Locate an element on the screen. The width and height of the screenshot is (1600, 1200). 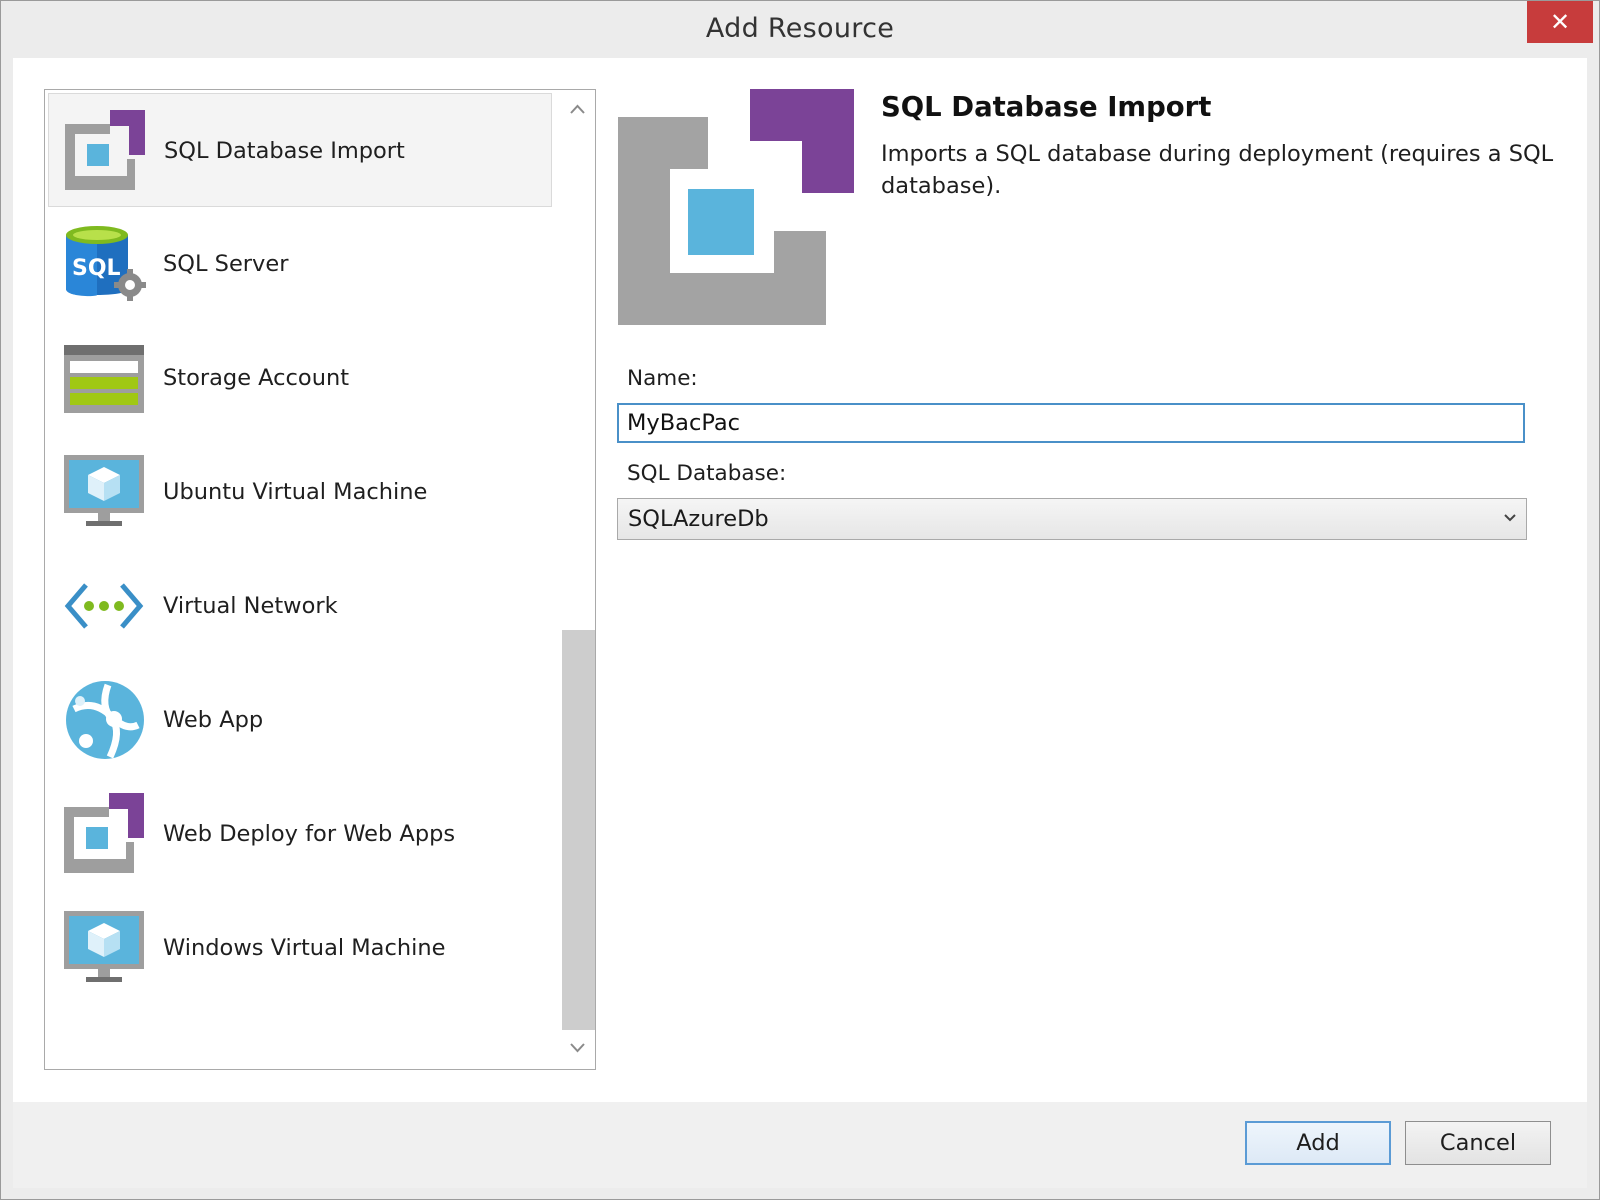
resource-item-sql-server: SQL SQL Server is located at coordinates (300, 264).